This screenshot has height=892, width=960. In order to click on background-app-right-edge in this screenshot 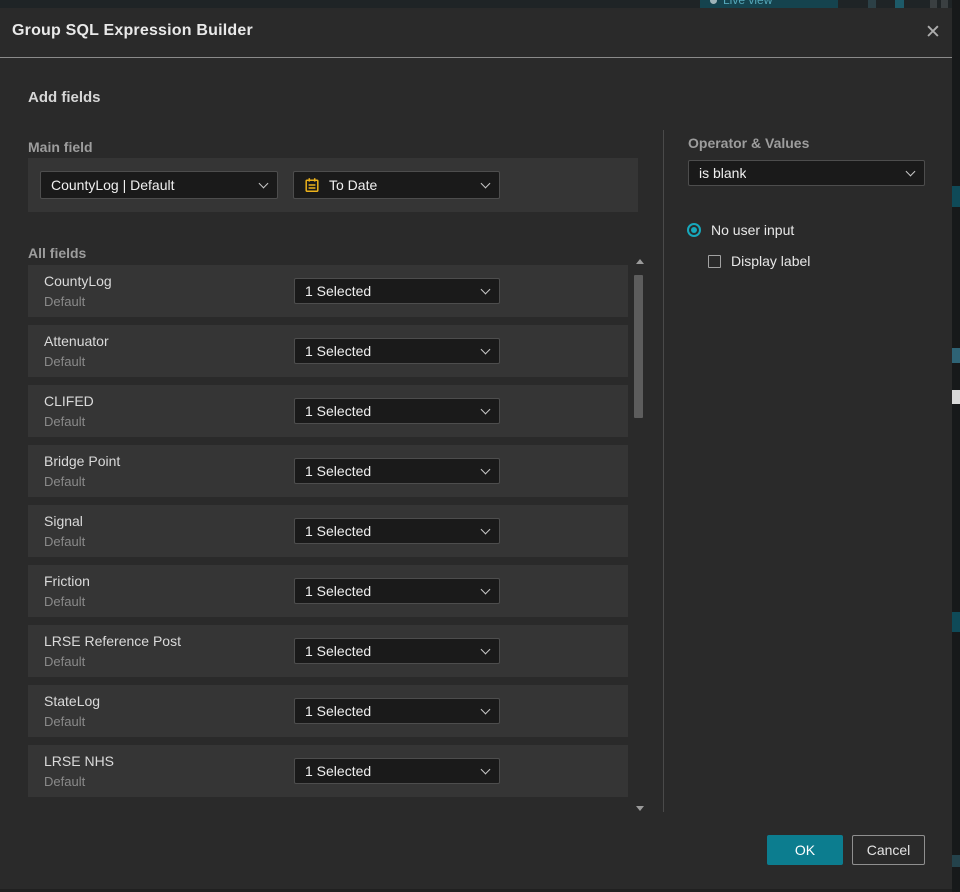, I will do `click(956, 446)`.